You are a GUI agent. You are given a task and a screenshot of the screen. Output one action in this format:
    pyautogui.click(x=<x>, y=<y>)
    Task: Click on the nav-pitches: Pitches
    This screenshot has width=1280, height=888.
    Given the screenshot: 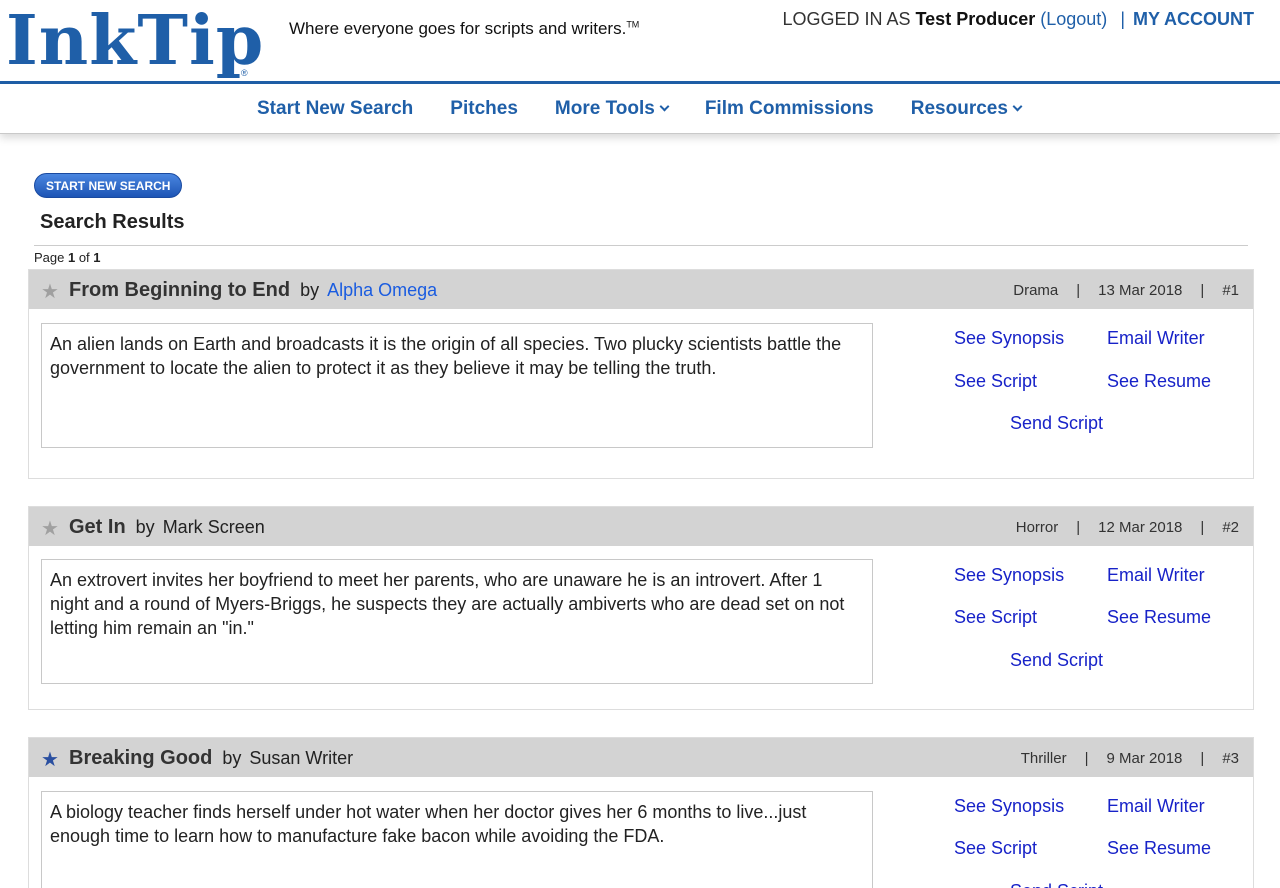 What is the action you would take?
    pyautogui.click(x=484, y=109)
    